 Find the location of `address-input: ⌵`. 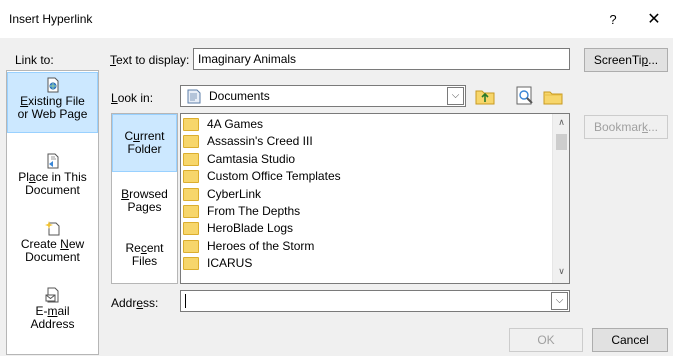

address-input: ⌵ is located at coordinates (375, 301).